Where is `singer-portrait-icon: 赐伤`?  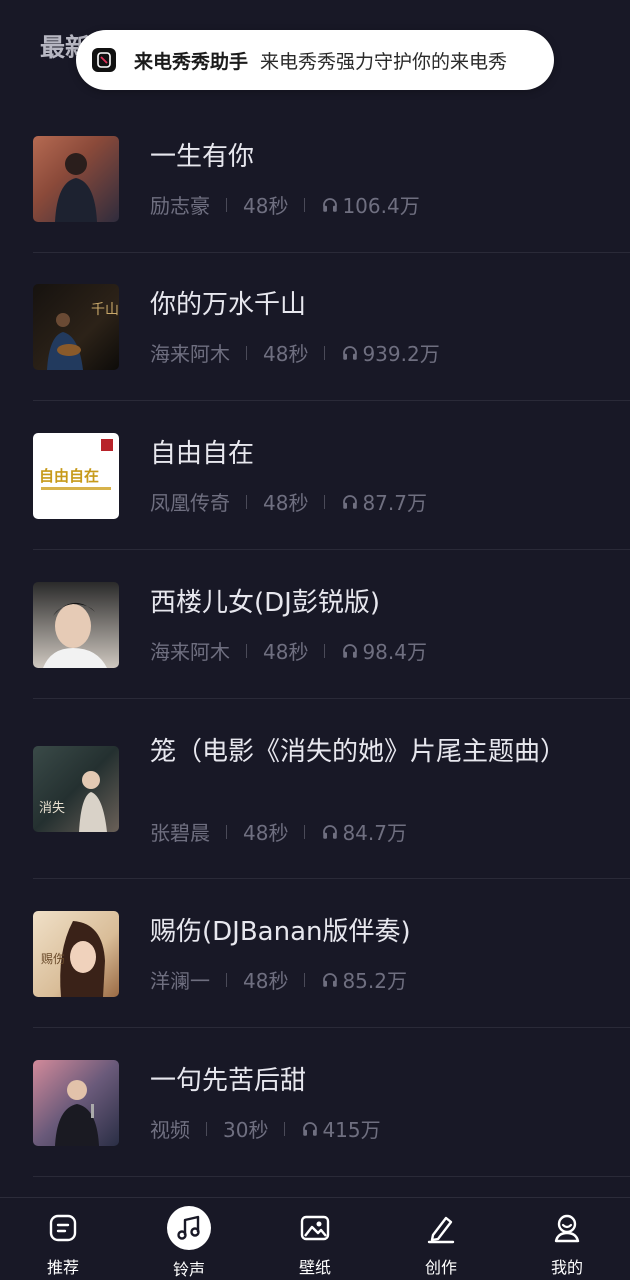 singer-portrait-icon: 赐伤 is located at coordinates (73, 959).